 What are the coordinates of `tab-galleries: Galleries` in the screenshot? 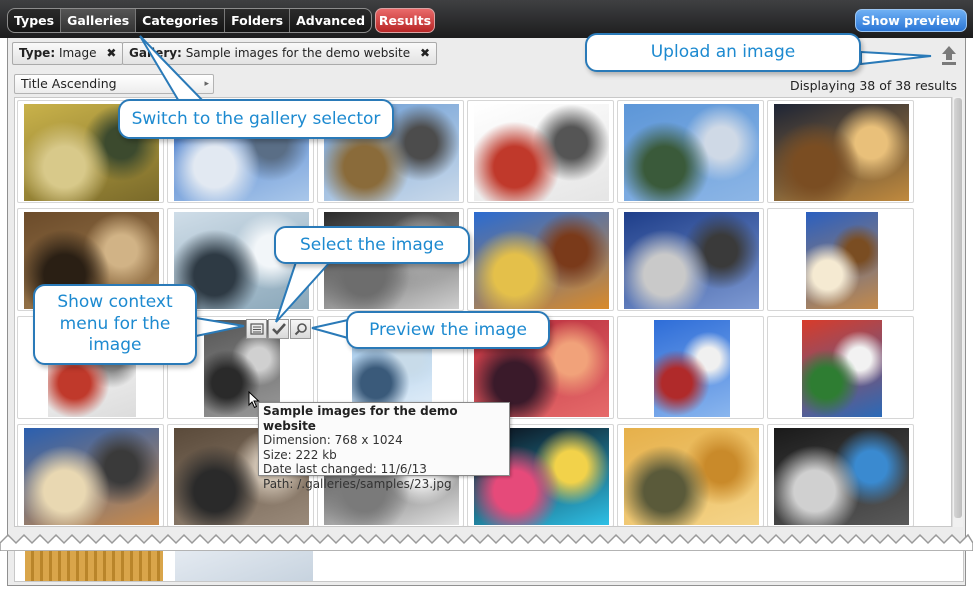 It's located at (98, 20).